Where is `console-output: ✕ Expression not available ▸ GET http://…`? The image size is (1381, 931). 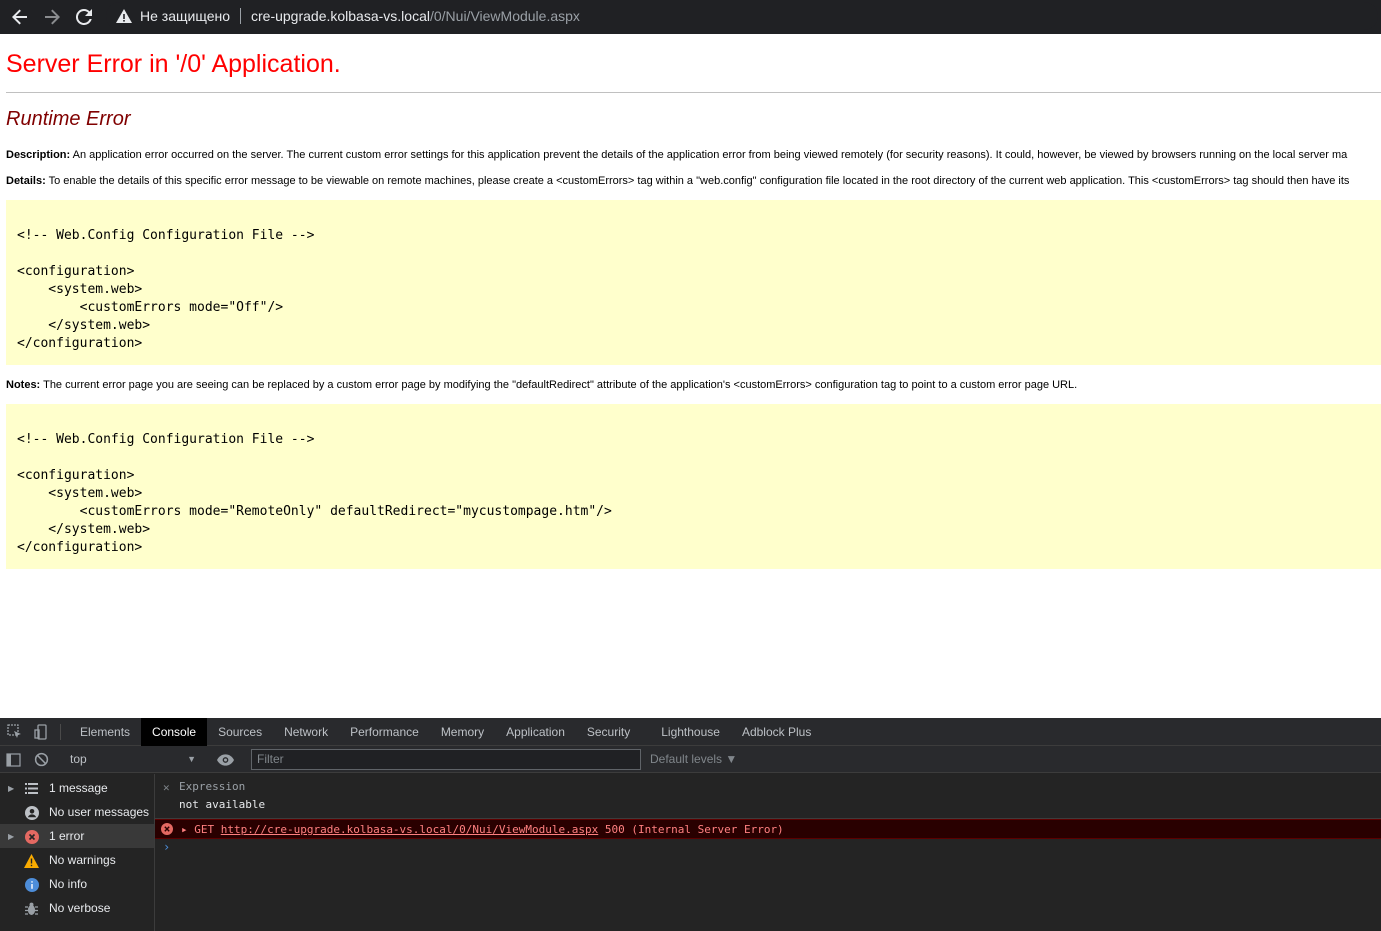
console-output: ✕ Expression not available ▸ GET http://… is located at coordinates (768, 852).